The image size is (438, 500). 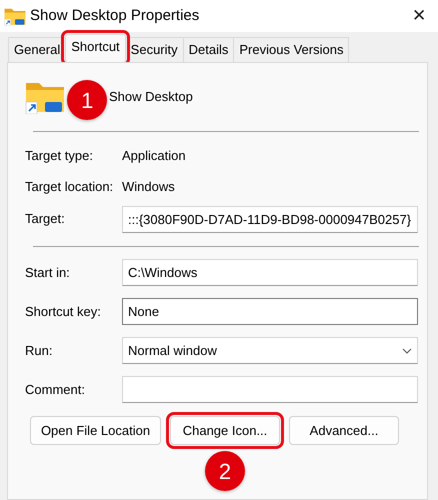 What do you see at coordinates (154, 155) in the screenshot?
I see `field-value: Application` at bounding box center [154, 155].